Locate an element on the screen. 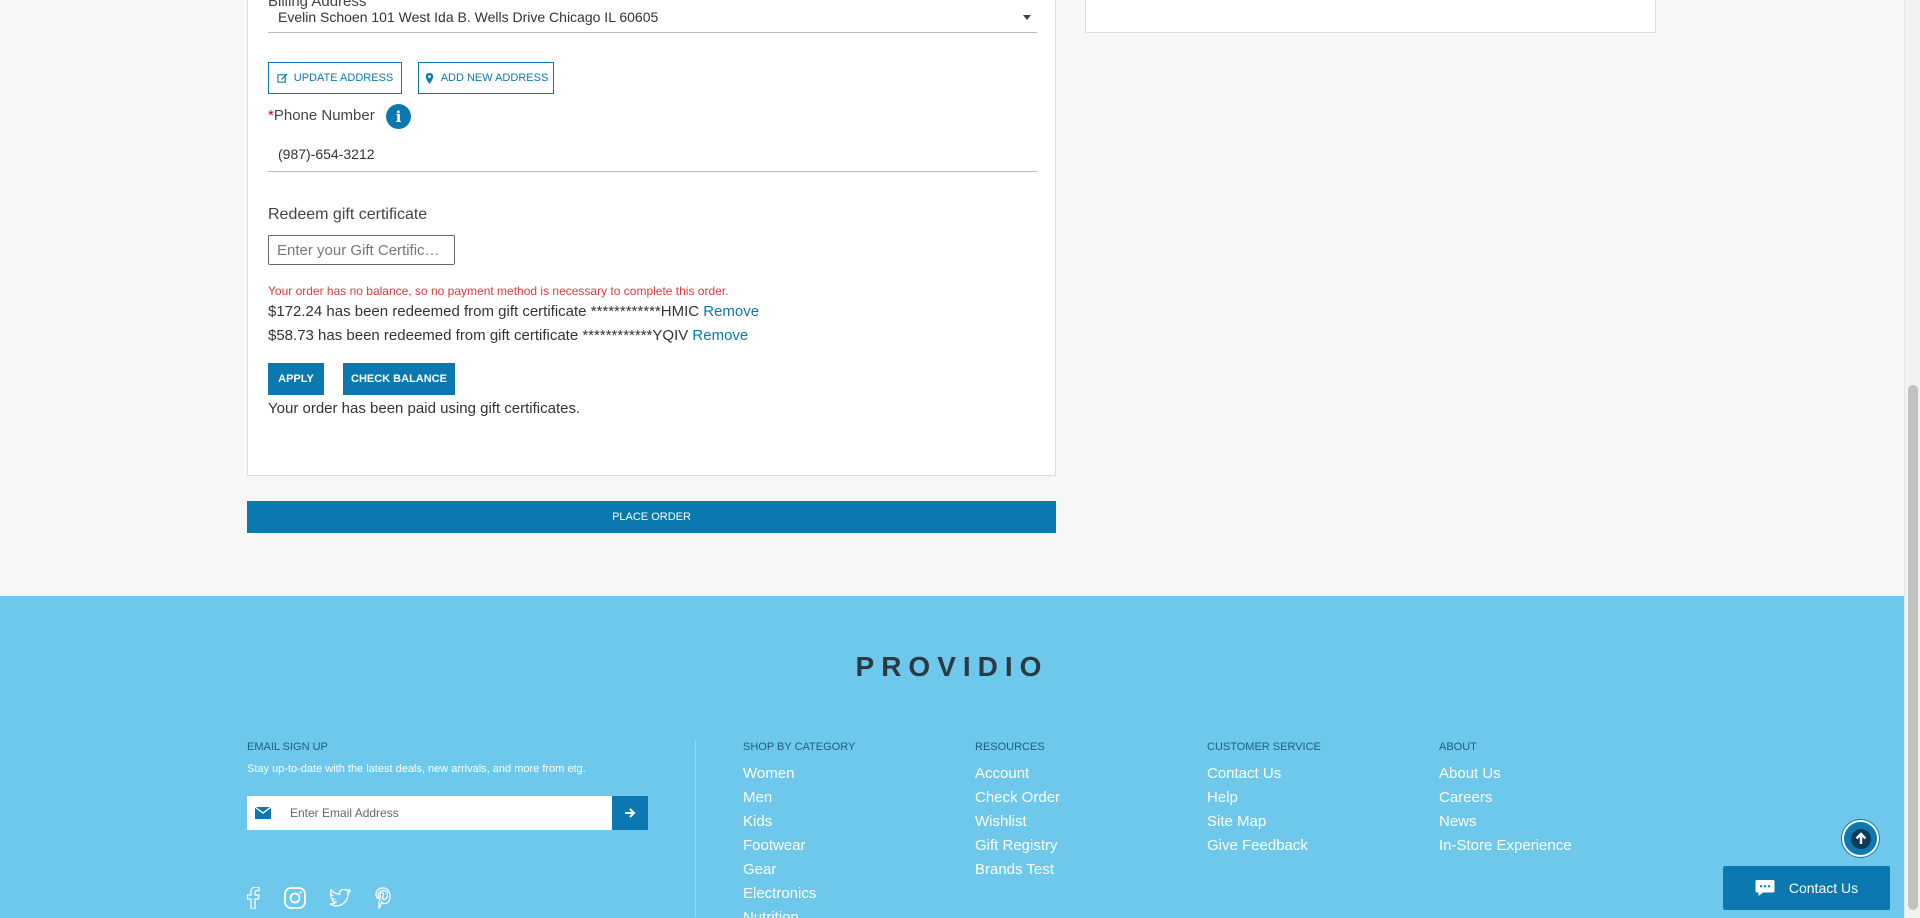 Image resolution: width=1920 pixels, height=918 pixels. footer-column-heading: ABOUT is located at coordinates (1458, 747).